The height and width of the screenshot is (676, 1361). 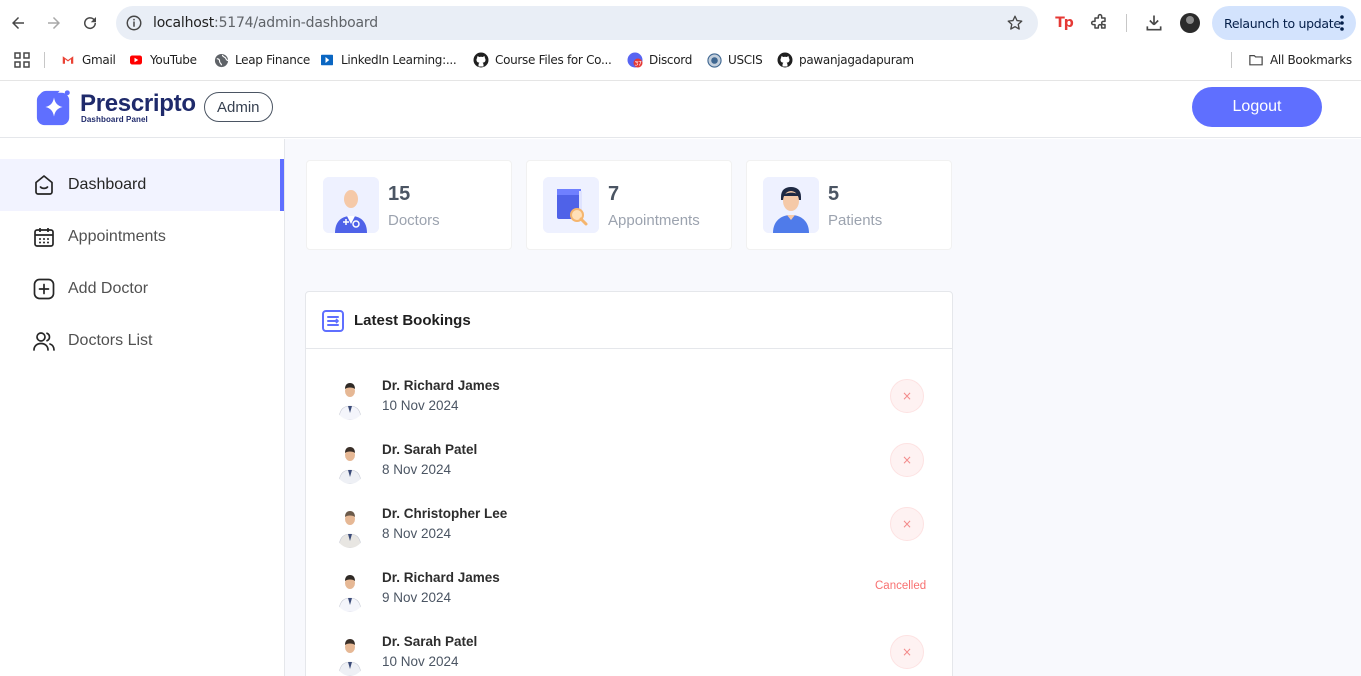 I want to click on bookmark-discord: 37 Discord, so click(x=659, y=60).